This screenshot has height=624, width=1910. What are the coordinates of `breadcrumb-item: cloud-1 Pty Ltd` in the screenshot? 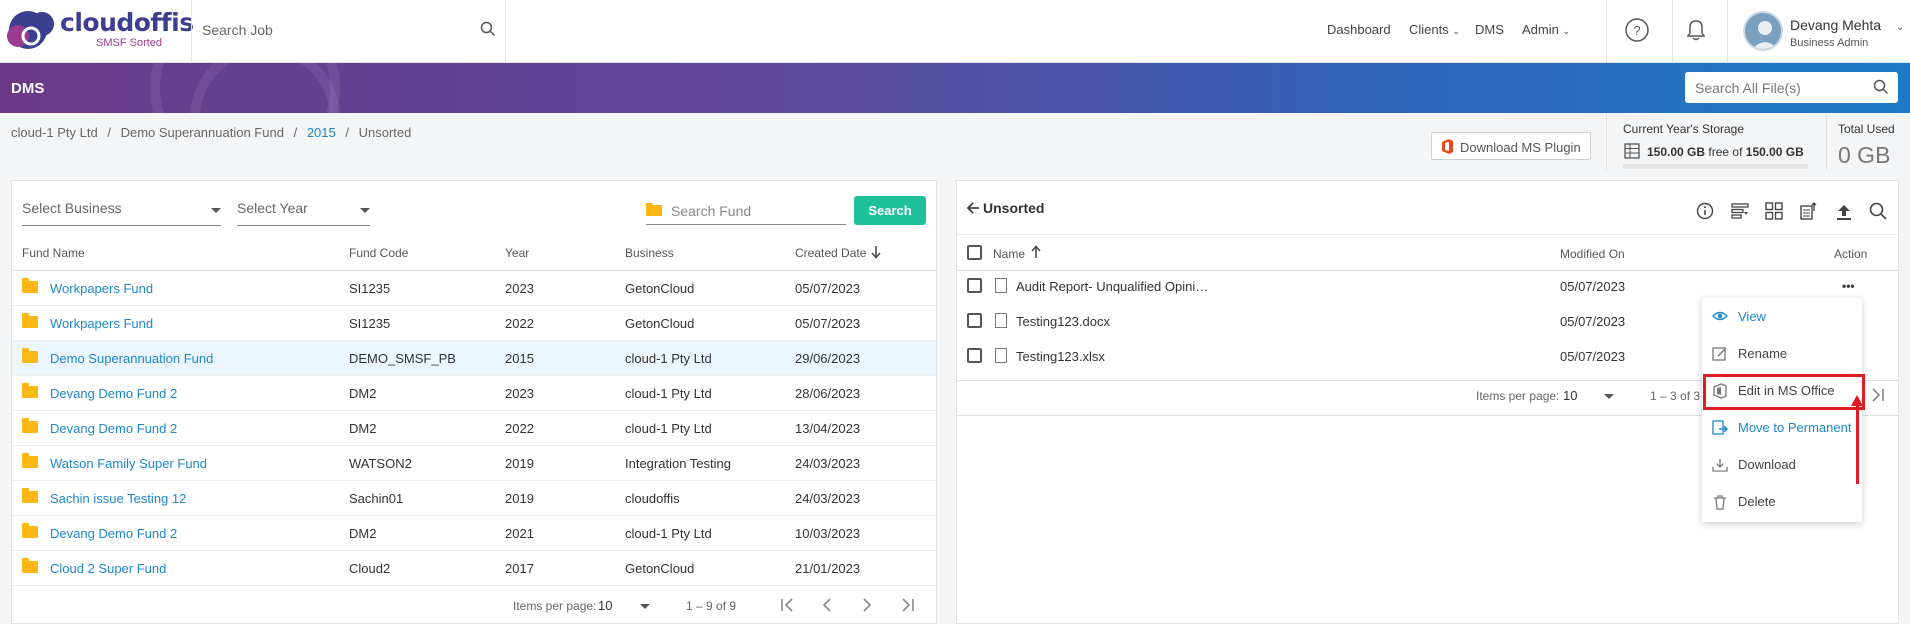 It's located at (54, 132).